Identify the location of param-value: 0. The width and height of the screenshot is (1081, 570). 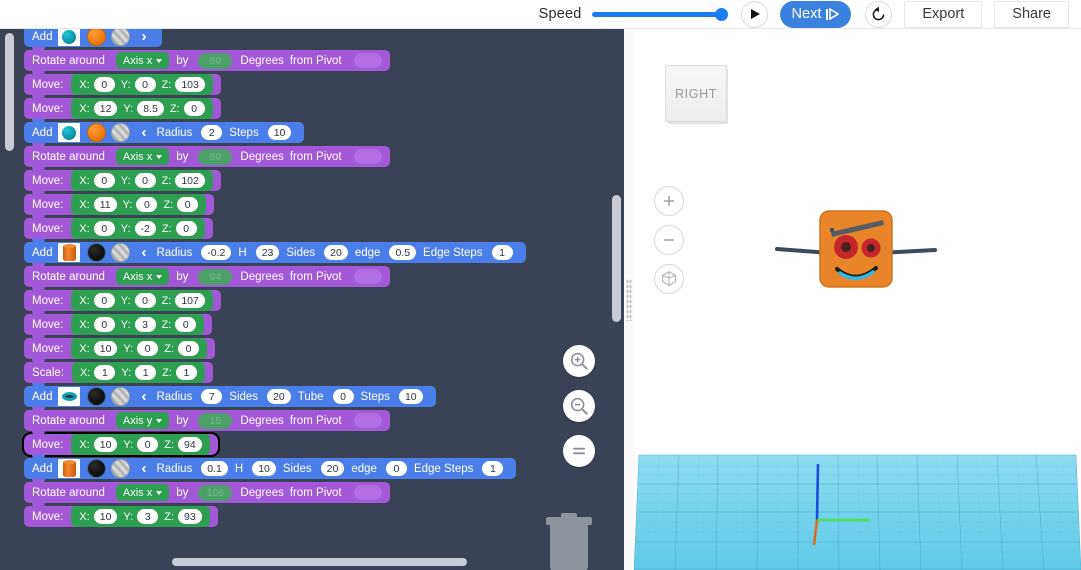
(396, 468).